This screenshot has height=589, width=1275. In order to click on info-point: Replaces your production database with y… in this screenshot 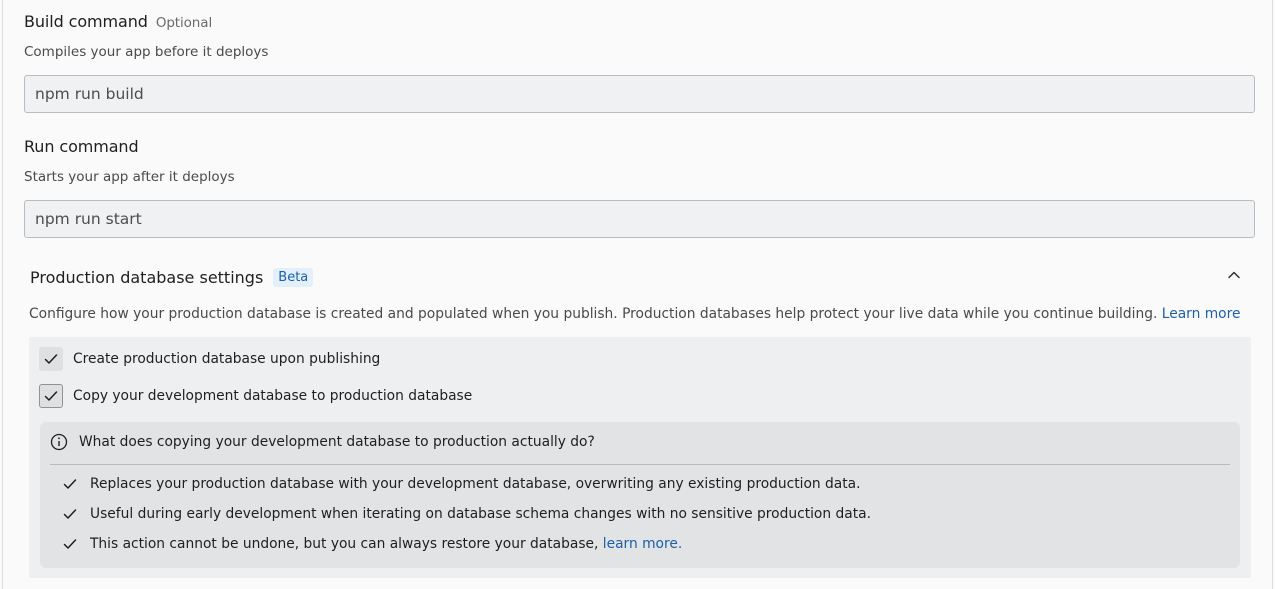, I will do `click(461, 484)`.